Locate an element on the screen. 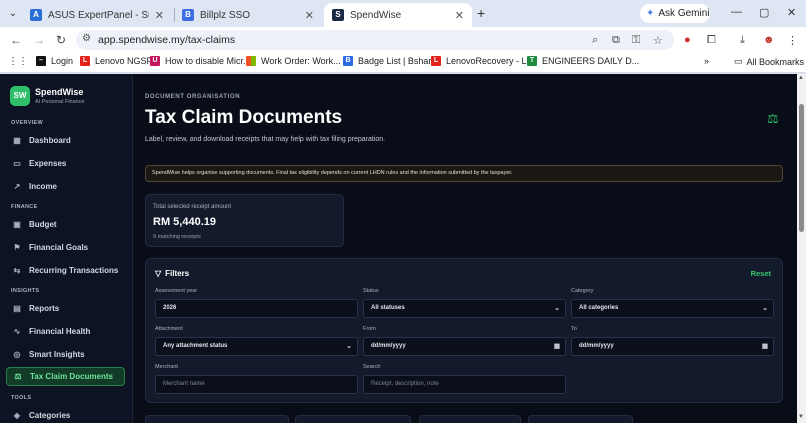 The width and height of the screenshot is (806, 423). sidebar-item-income: ↗ Income is located at coordinates (65, 186).